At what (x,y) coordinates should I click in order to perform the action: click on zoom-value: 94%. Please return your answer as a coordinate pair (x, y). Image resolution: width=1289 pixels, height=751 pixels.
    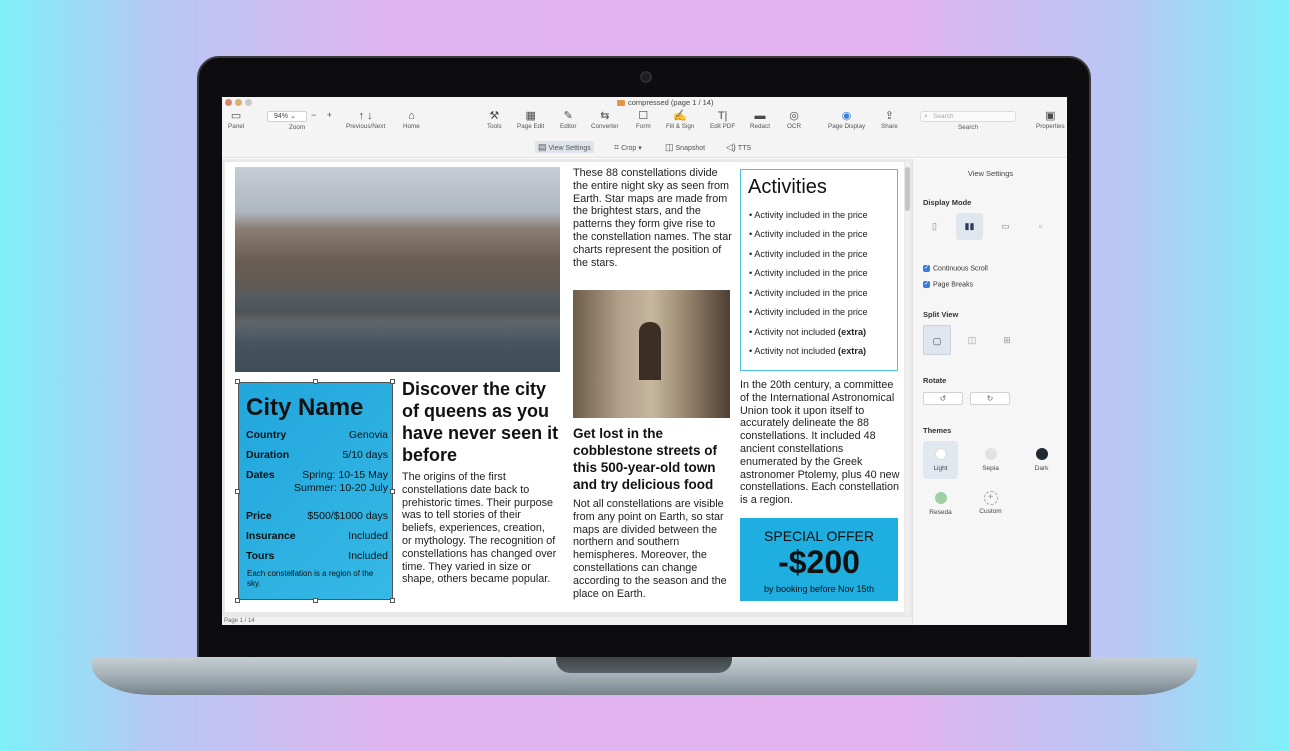
    Looking at the image, I should click on (281, 116).